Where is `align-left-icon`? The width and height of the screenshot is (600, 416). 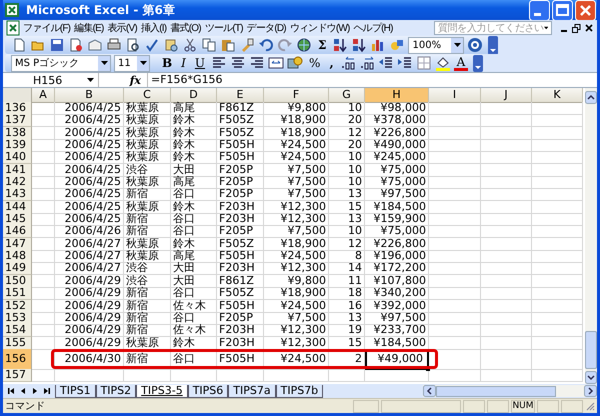 align-left-icon is located at coordinates (219, 63).